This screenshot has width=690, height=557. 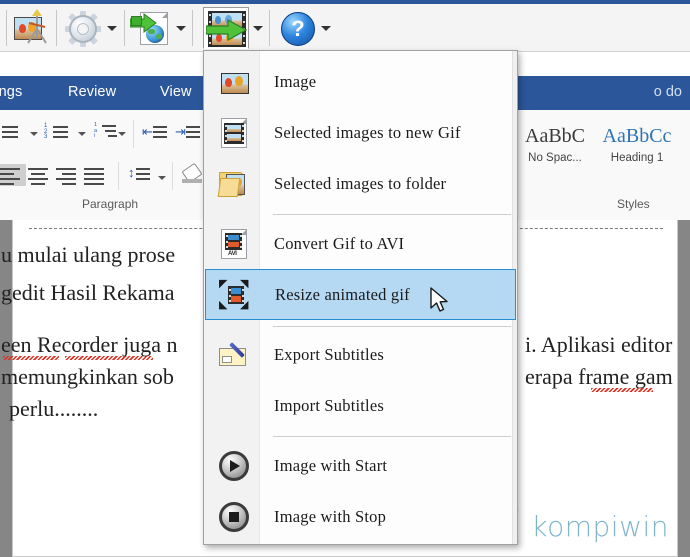 I want to click on ribbon-tab-view: View, so click(x=176, y=92).